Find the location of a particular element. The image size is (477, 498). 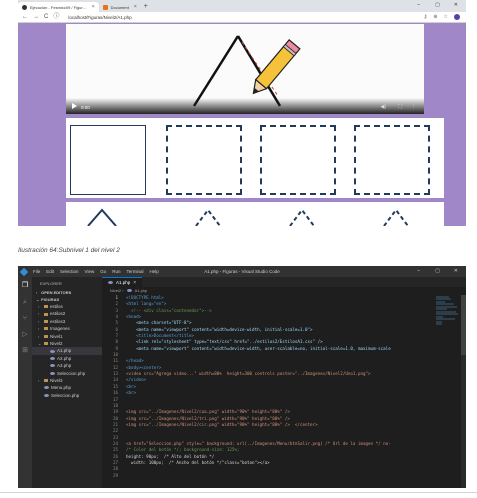

editor-tab-bar: A1.php × is located at coordinates (284, 282).